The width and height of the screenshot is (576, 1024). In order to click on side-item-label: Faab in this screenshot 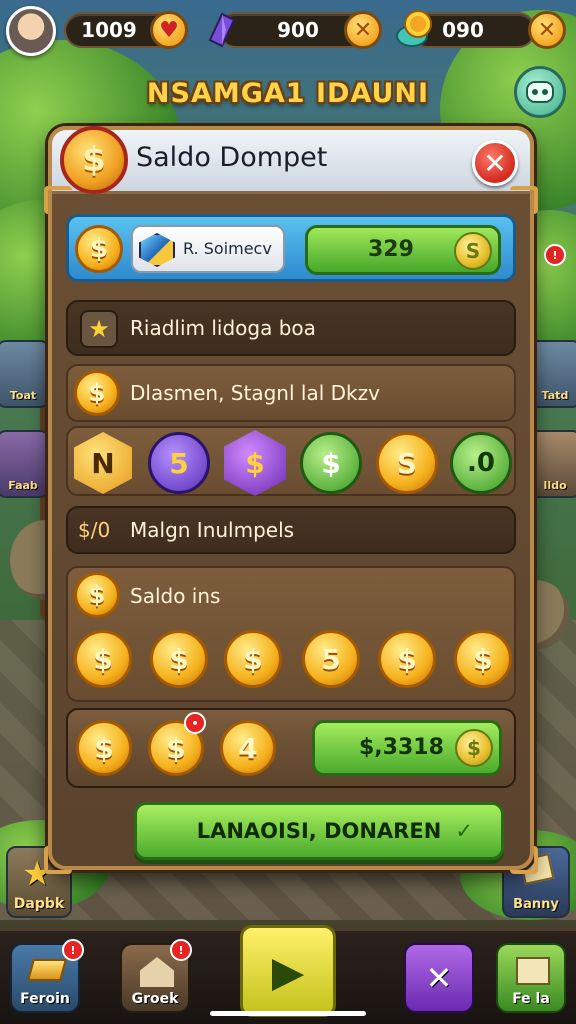, I will do `click(23, 485)`.